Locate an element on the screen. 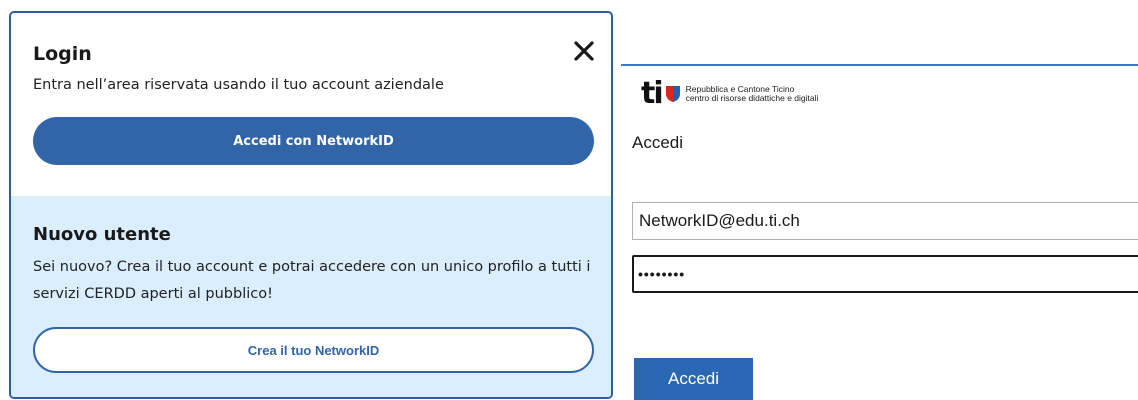 Image resolution: width=1138 pixels, height=400 pixels. networkid-login-button: Accedi con NetworkID is located at coordinates (313, 141).